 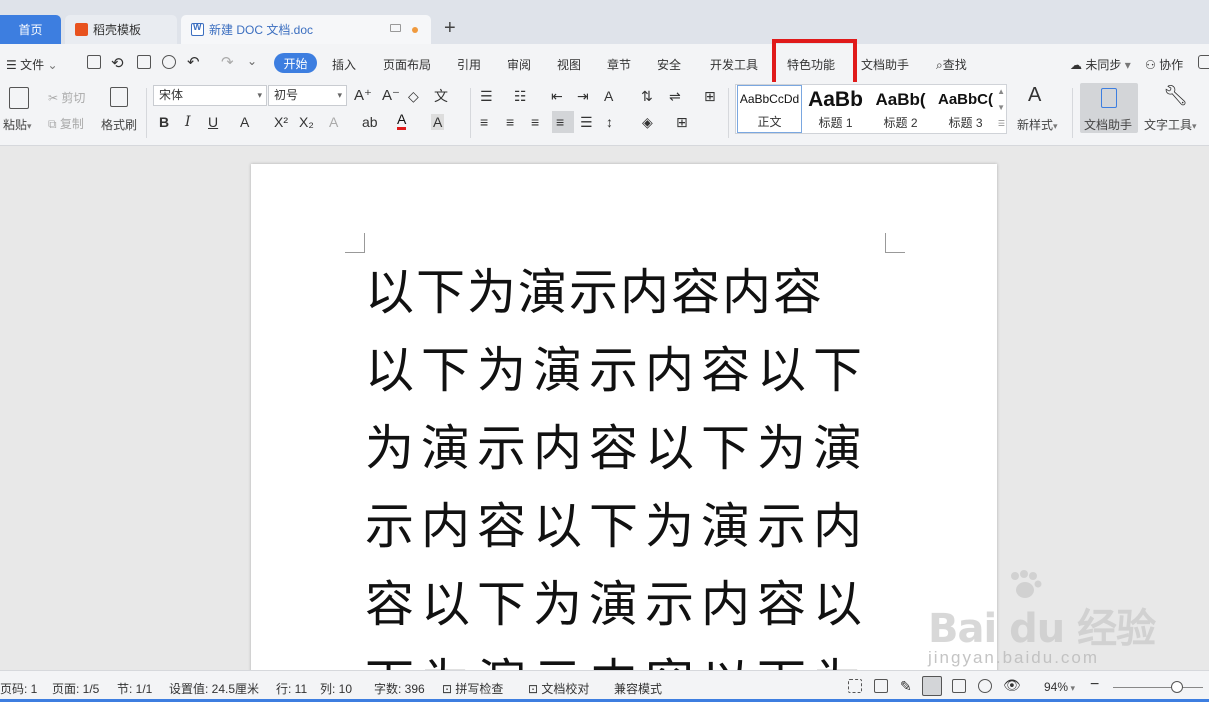 What do you see at coordinates (18, 688) in the screenshot?
I see `status-page: 页码: 1` at bounding box center [18, 688].